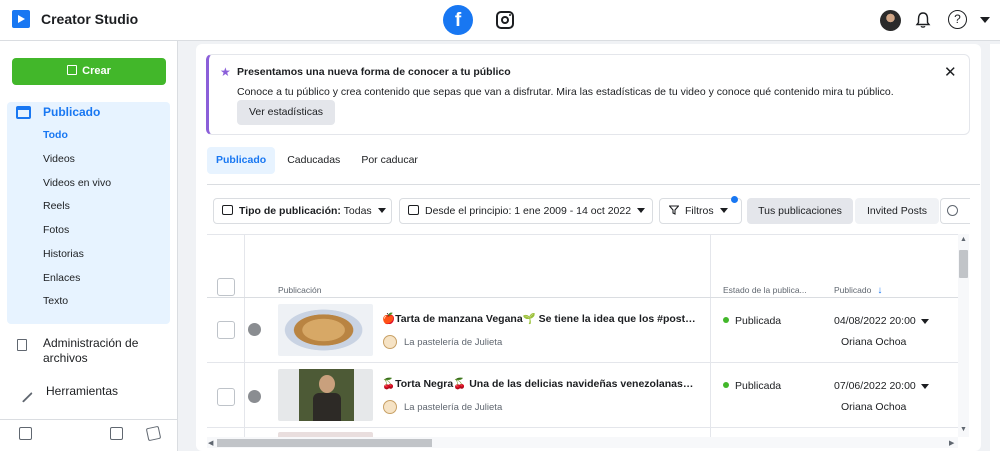 This screenshot has width=1000, height=451. I want to click on creator-studio-logo-icon, so click(21, 19).